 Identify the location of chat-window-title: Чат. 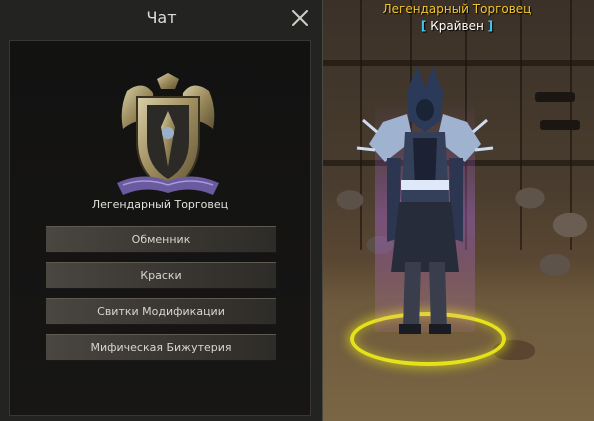
(161, 17).